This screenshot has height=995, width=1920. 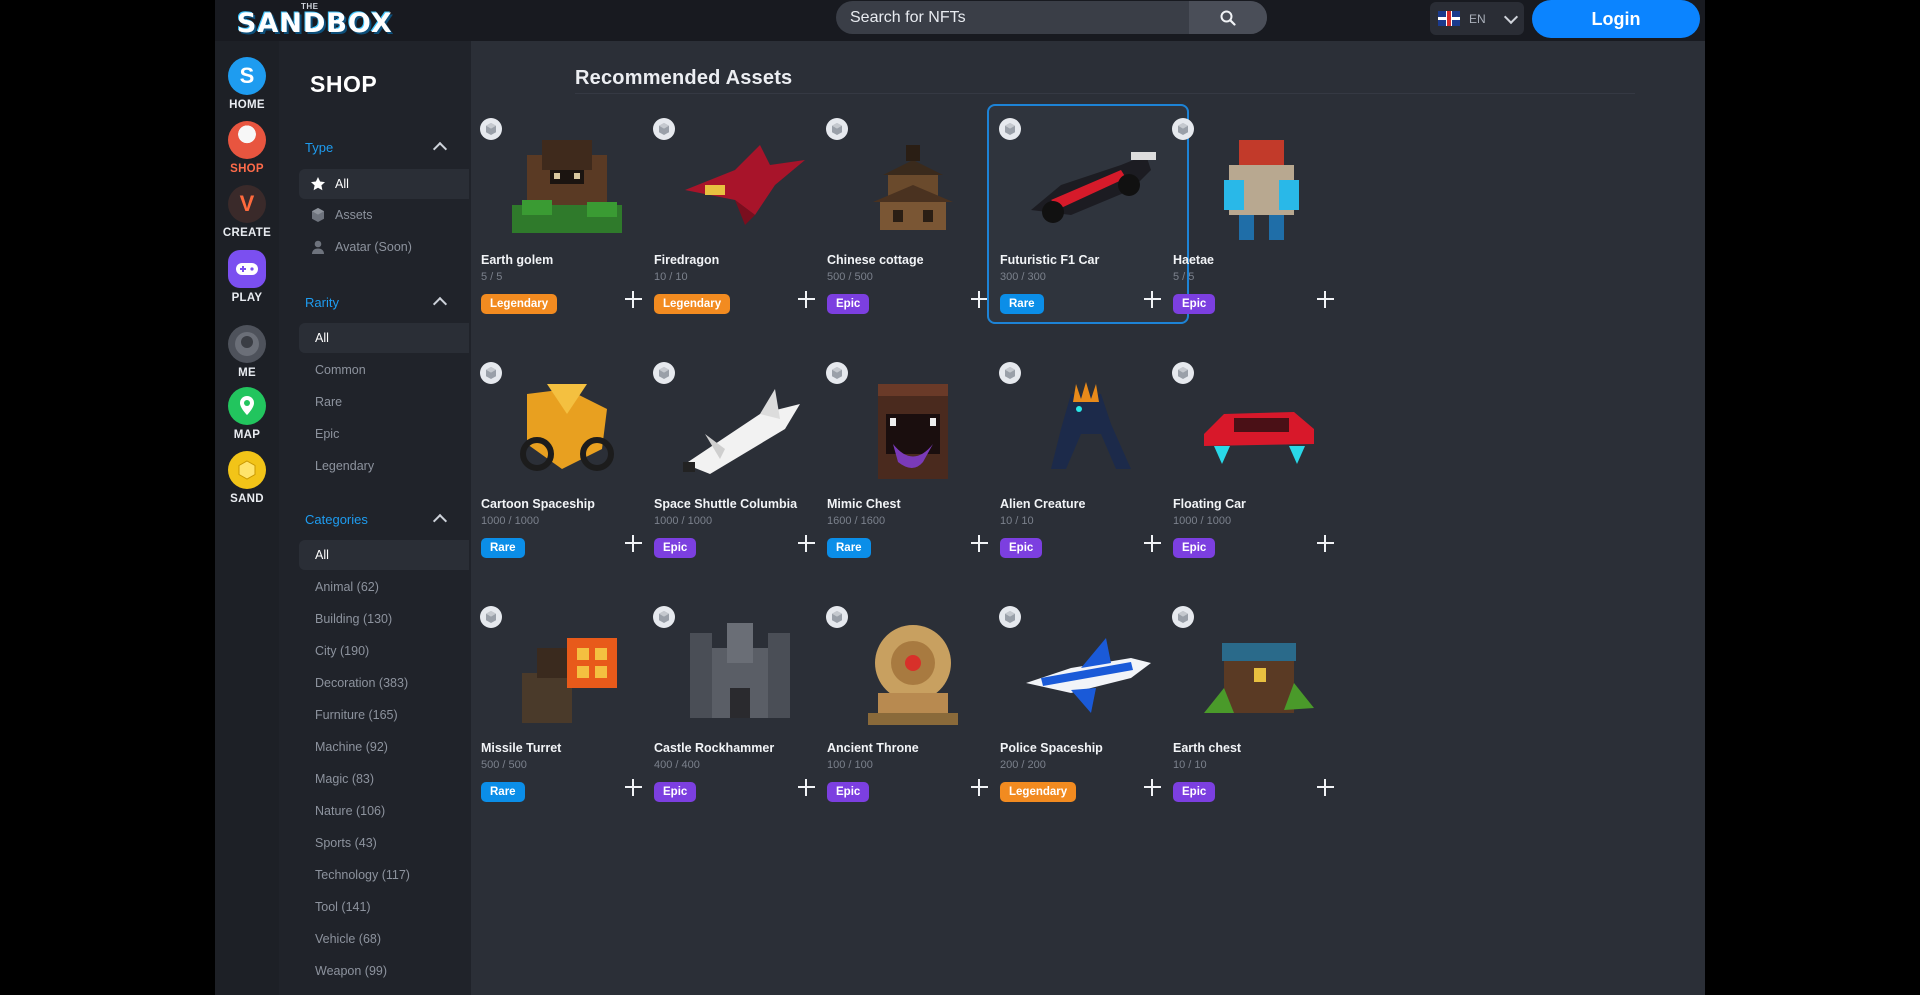 I want to click on star-icon, so click(x=318, y=184).